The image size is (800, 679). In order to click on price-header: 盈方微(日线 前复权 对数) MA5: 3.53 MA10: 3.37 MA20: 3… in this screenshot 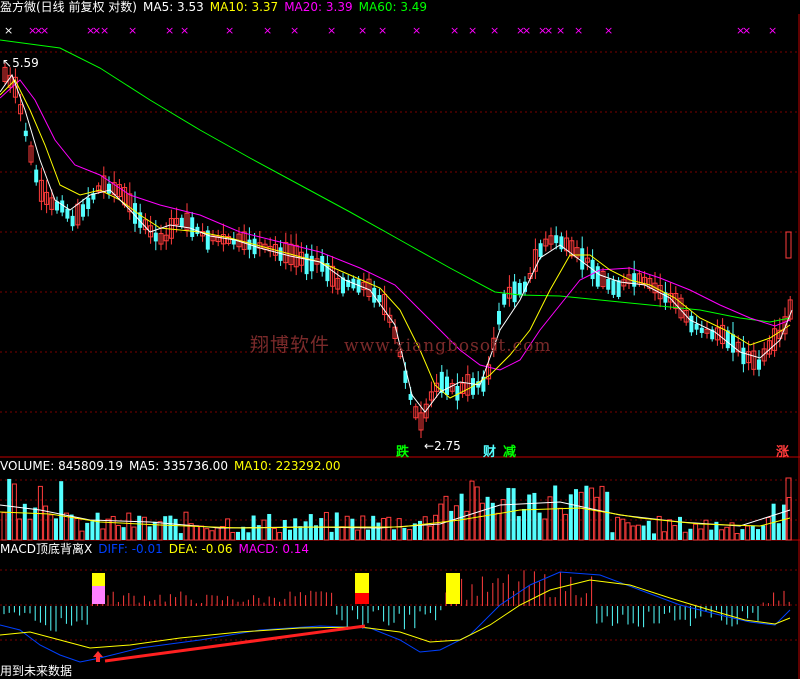, I will do `click(216, 7)`.